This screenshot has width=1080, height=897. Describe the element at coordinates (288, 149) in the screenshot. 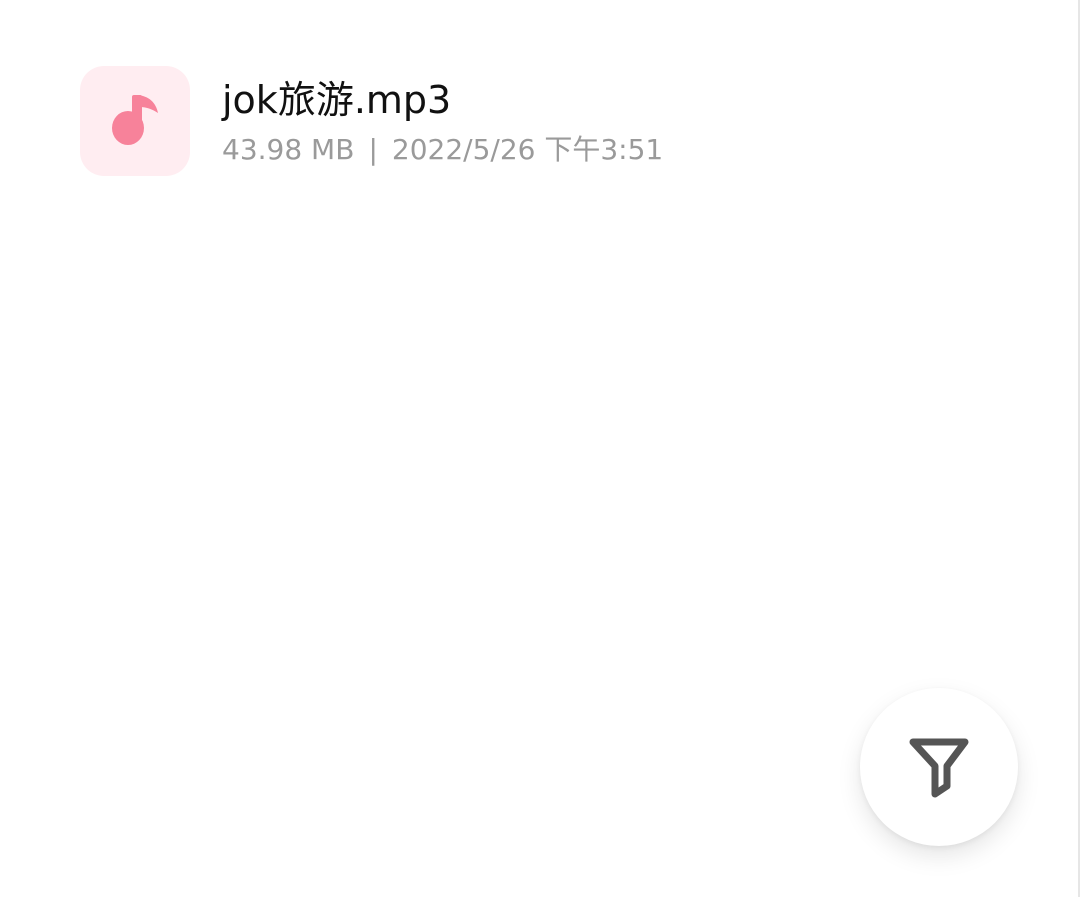

I see `file-size: 43.98 MB` at that location.